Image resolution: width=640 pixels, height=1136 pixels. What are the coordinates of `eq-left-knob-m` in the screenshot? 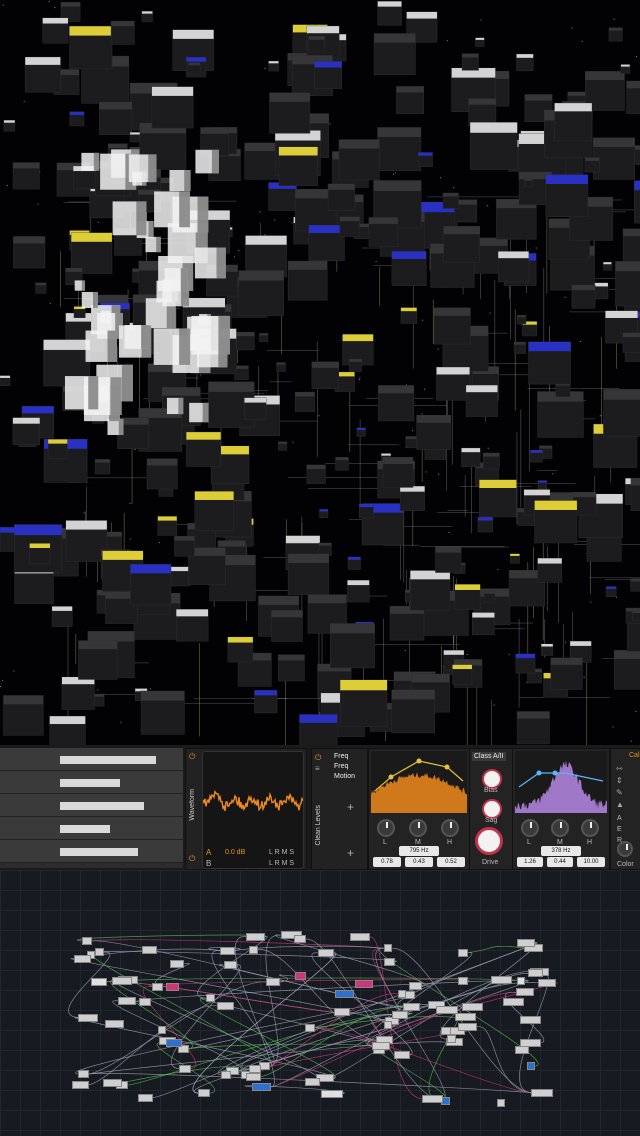 It's located at (418, 828).